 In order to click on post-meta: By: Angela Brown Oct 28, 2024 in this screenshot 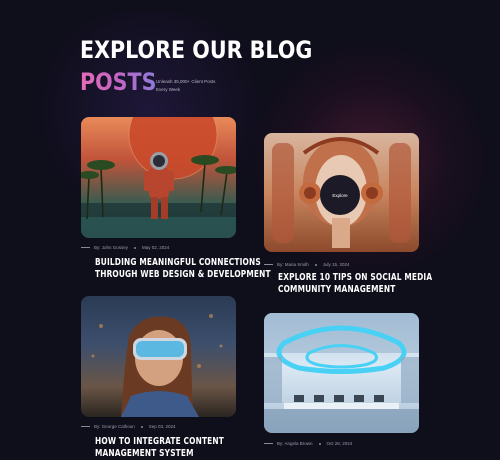, I will do `click(308, 443)`.